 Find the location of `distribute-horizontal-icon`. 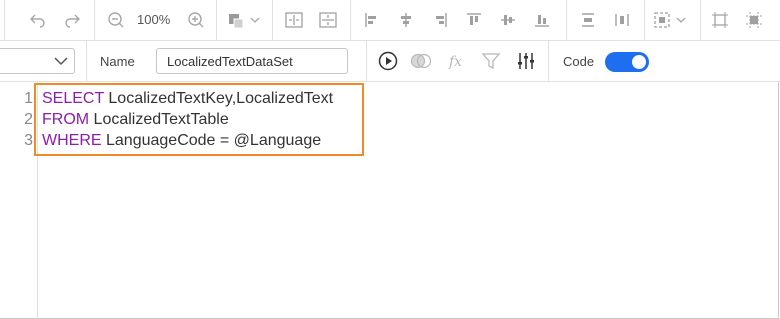

distribute-horizontal-icon is located at coordinates (622, 20).